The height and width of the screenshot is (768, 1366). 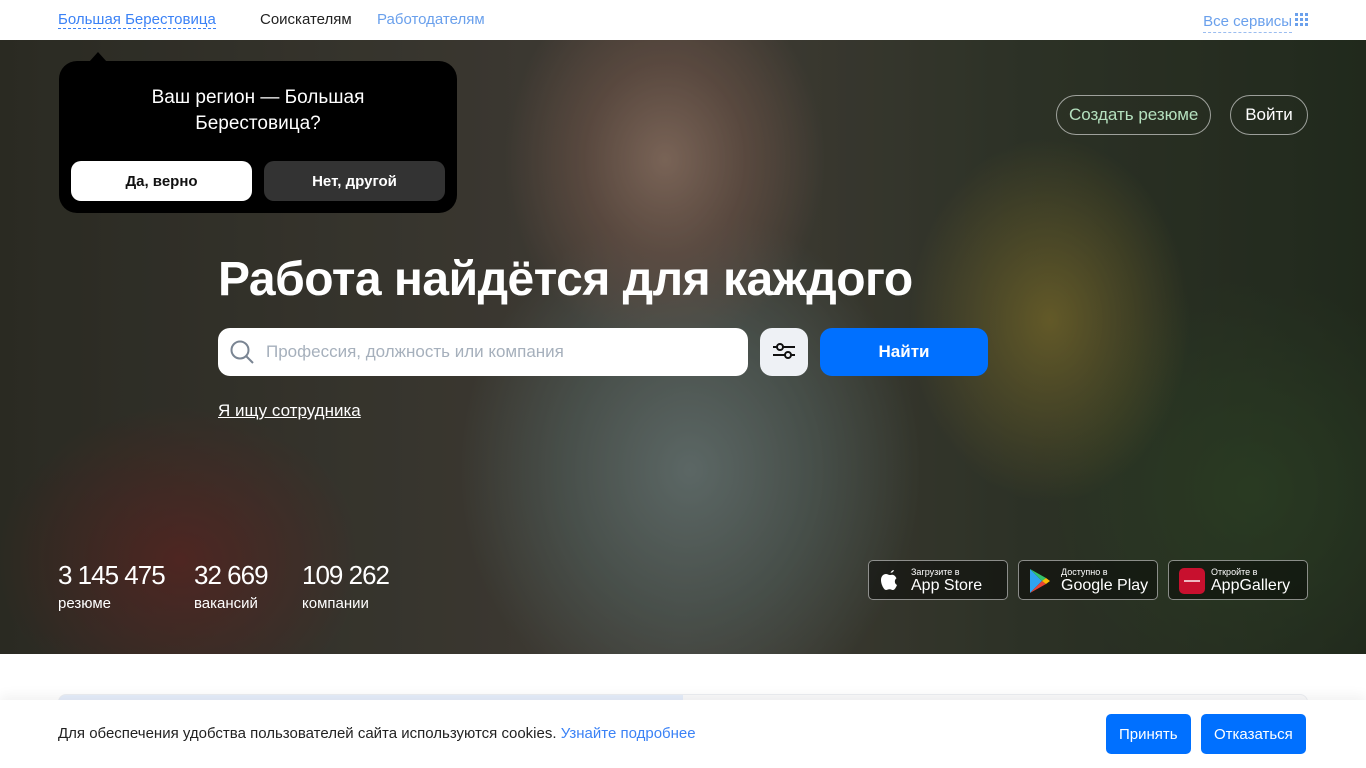 I want to click on app-store-button: Загрузите в App Store, so click(x=938, y=580).